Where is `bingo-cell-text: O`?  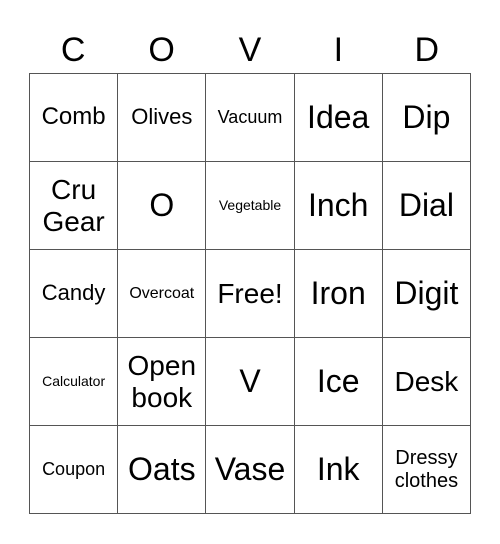
bingo-cell-text: O is located at coordinates (162, 204).